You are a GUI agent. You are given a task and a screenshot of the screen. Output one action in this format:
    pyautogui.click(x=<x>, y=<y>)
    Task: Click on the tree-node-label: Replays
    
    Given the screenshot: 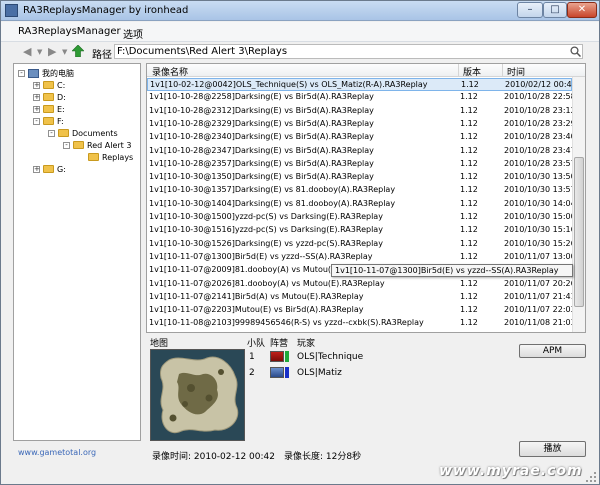 What is the action you would take?
    pyautogui.click(x=118, y=157)
    